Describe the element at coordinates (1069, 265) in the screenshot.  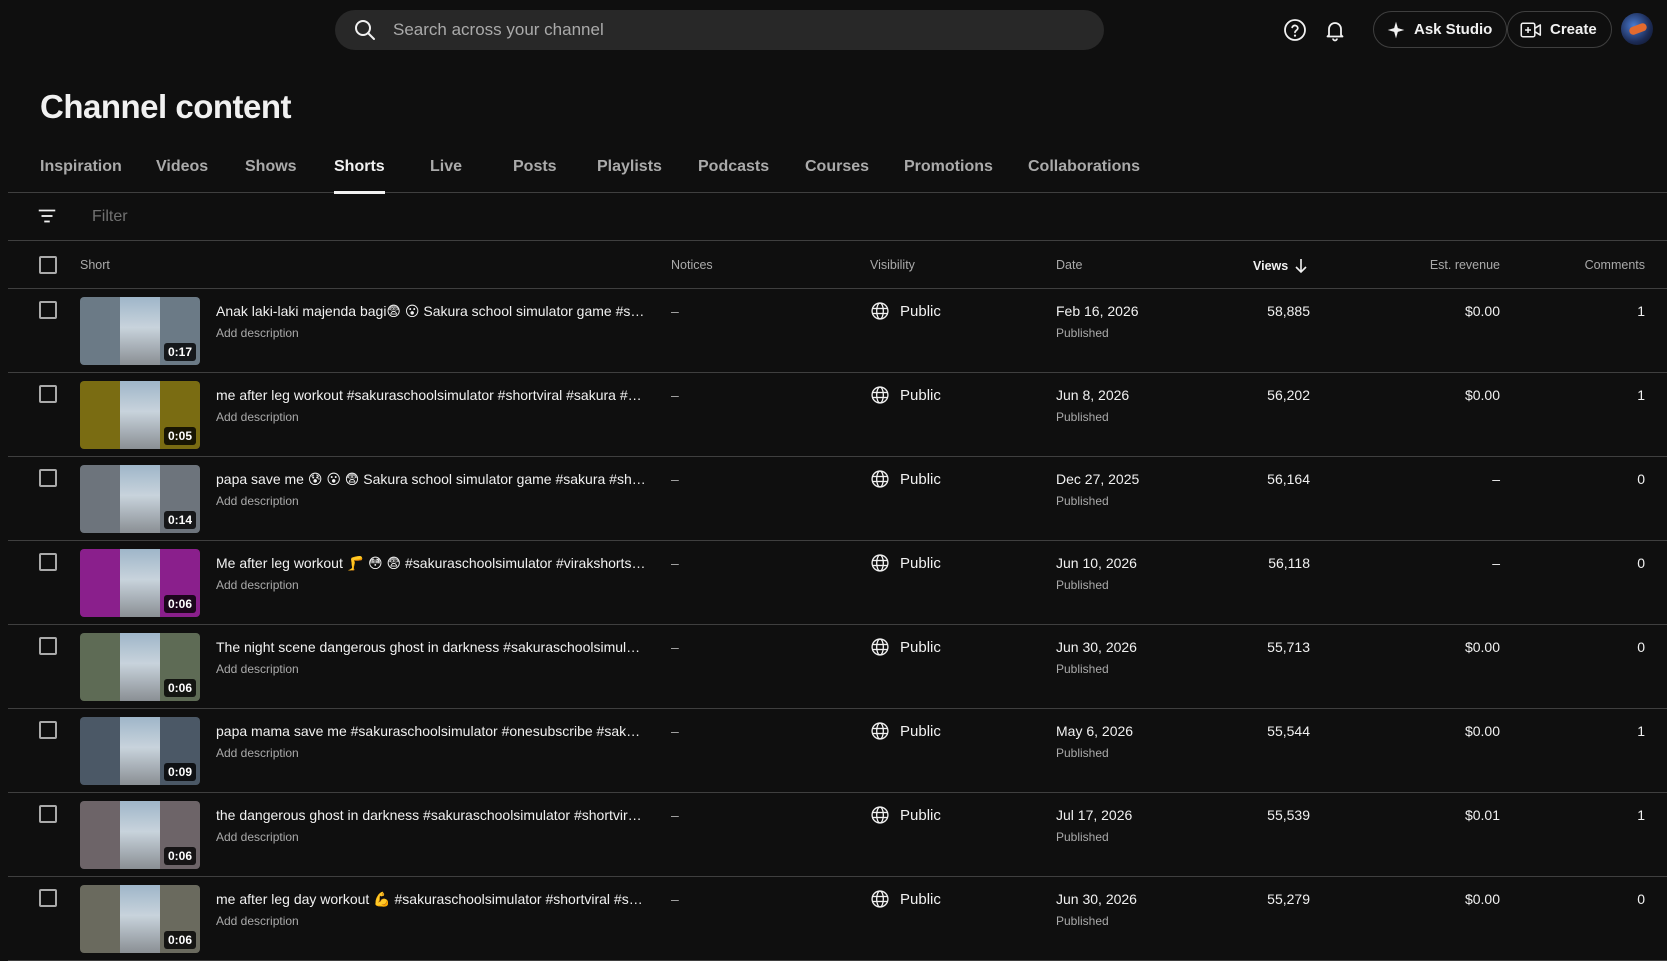
I see `column-date: Date` at that location.